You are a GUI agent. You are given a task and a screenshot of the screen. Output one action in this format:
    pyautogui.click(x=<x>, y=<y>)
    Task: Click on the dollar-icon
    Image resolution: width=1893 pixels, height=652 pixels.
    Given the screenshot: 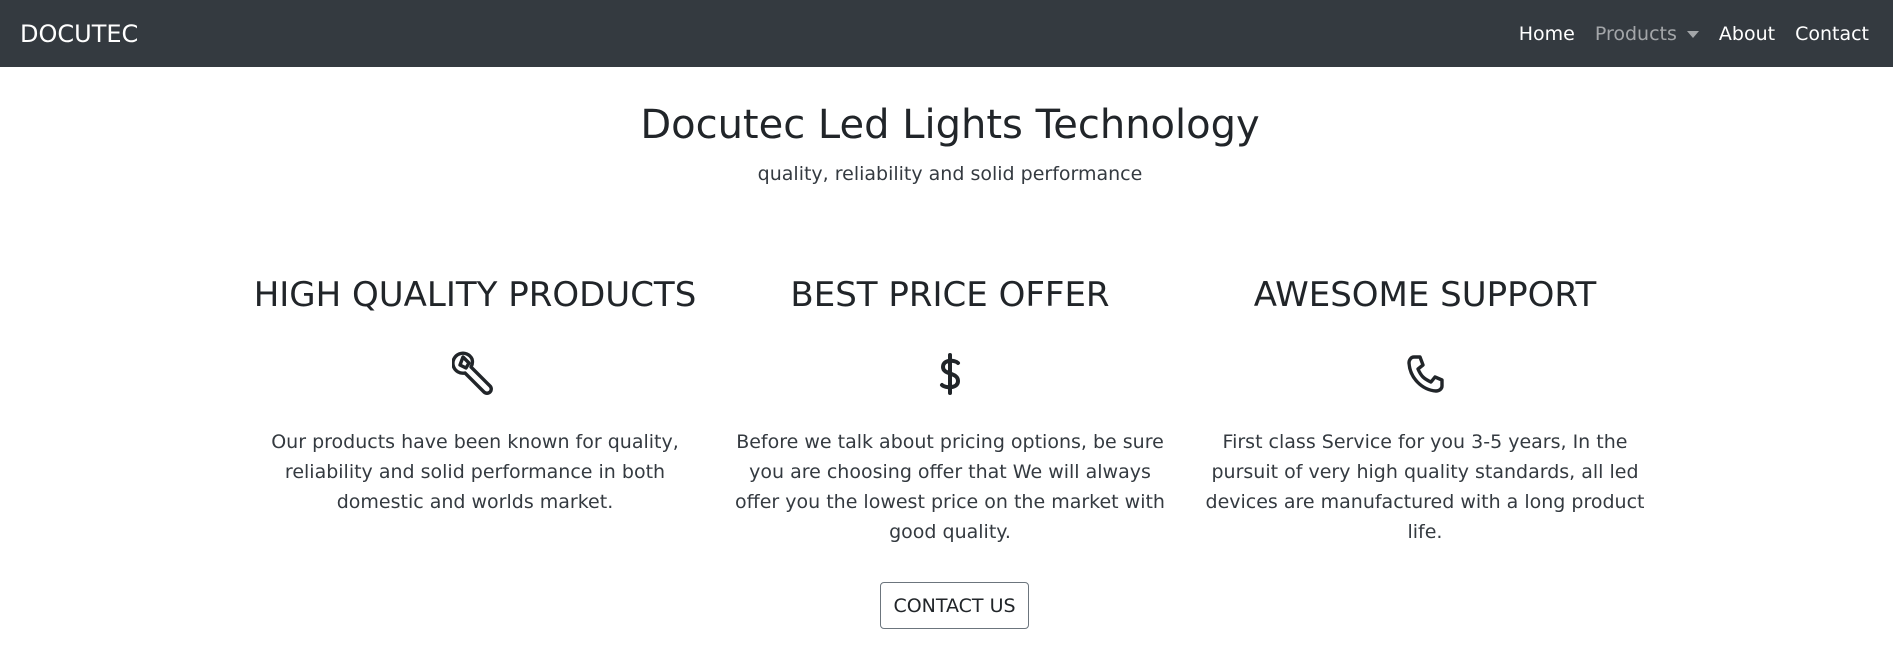 What is the action you would take?
    pyautogui.click(x=950, y=374)
    